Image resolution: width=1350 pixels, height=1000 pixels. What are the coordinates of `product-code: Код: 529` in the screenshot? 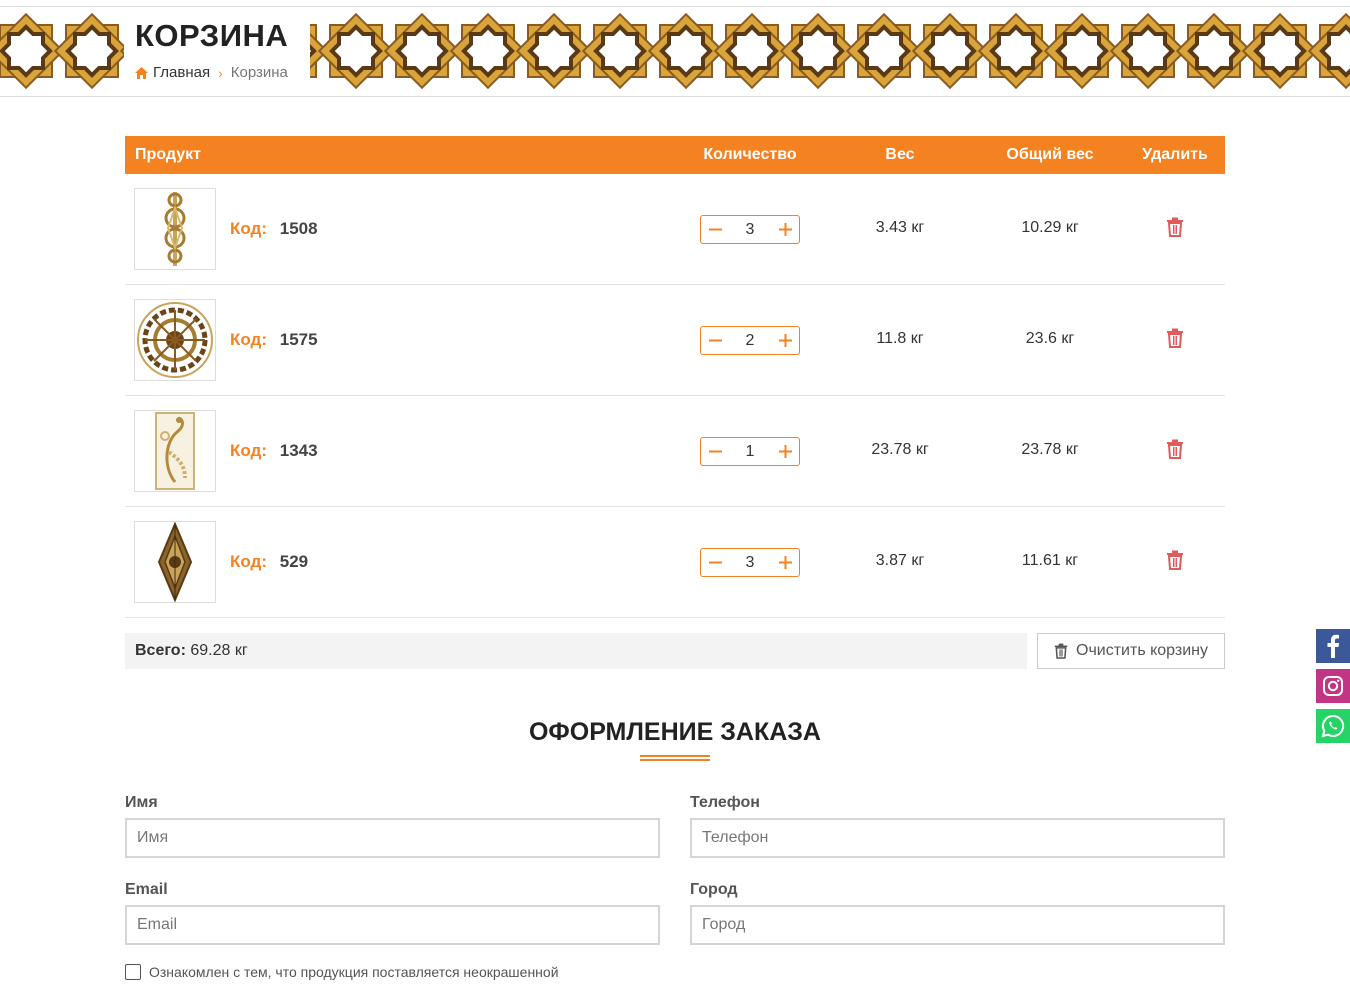 It's located at (269, 562).